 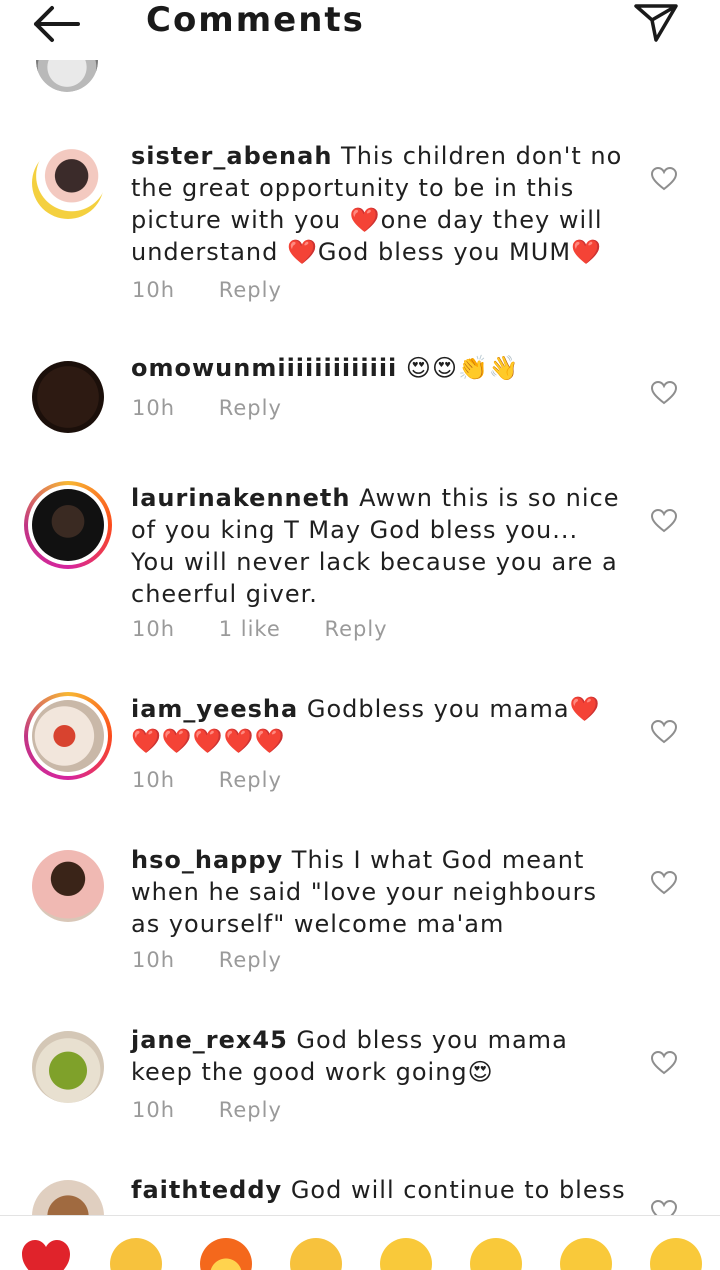 What do you see at coordinates (676, 1254) in the screenshot?
I see `tears-of-joy-face-emoji-icon` at bounding box center [676, 1254].